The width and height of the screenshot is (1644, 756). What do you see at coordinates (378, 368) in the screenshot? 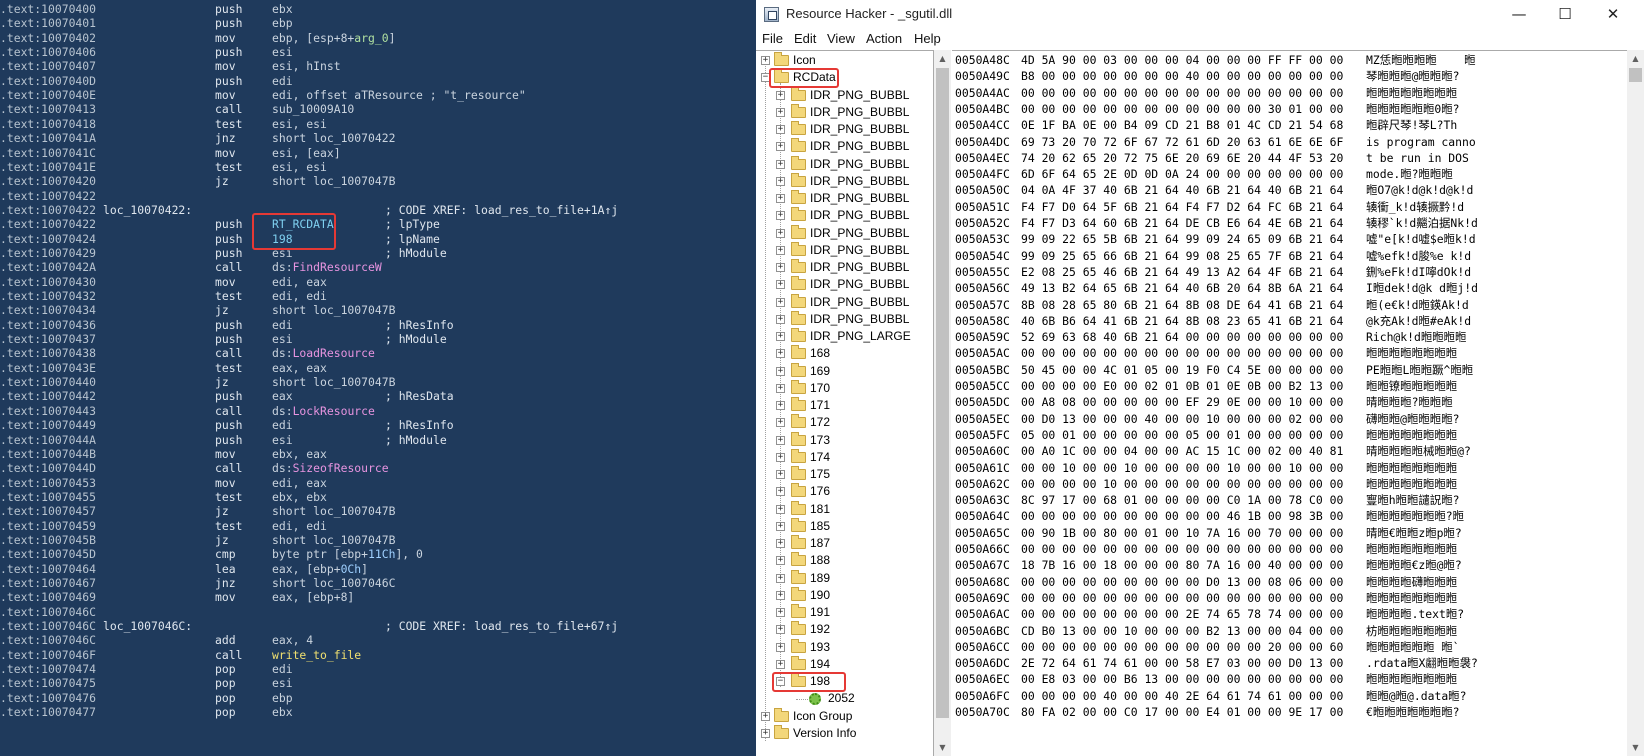
I see `asm-line: .text:1007043E test eax, eax` at bounding box center [378, 368].